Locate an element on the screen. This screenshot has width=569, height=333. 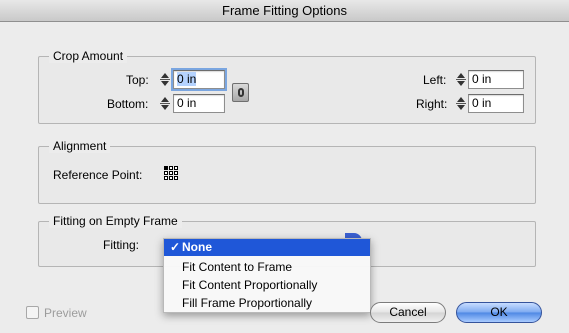
alignment-legend: Alignment is located at coordinates (80, 146).